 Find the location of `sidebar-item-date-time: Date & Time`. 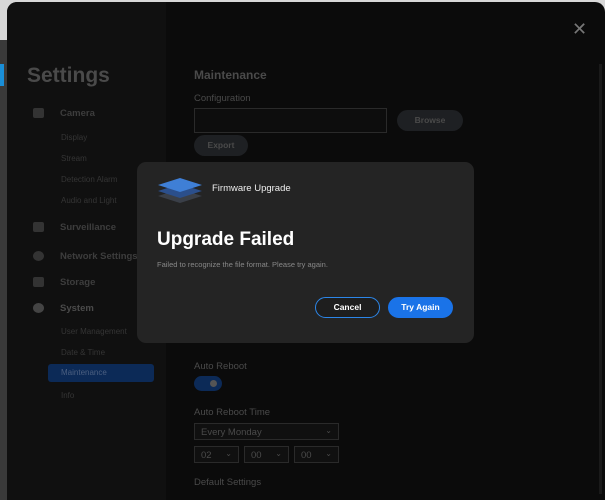

sidebar-item-date-time: Date & Time is located at coordinates (83, 352).